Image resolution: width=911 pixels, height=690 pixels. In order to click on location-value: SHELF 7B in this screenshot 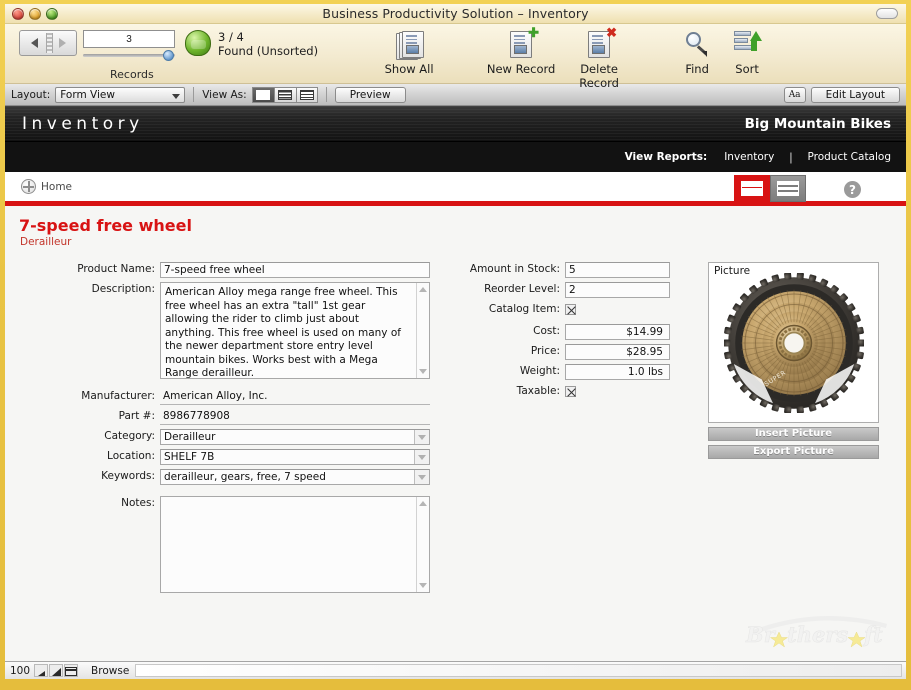, I will do `click(189, 457)`.